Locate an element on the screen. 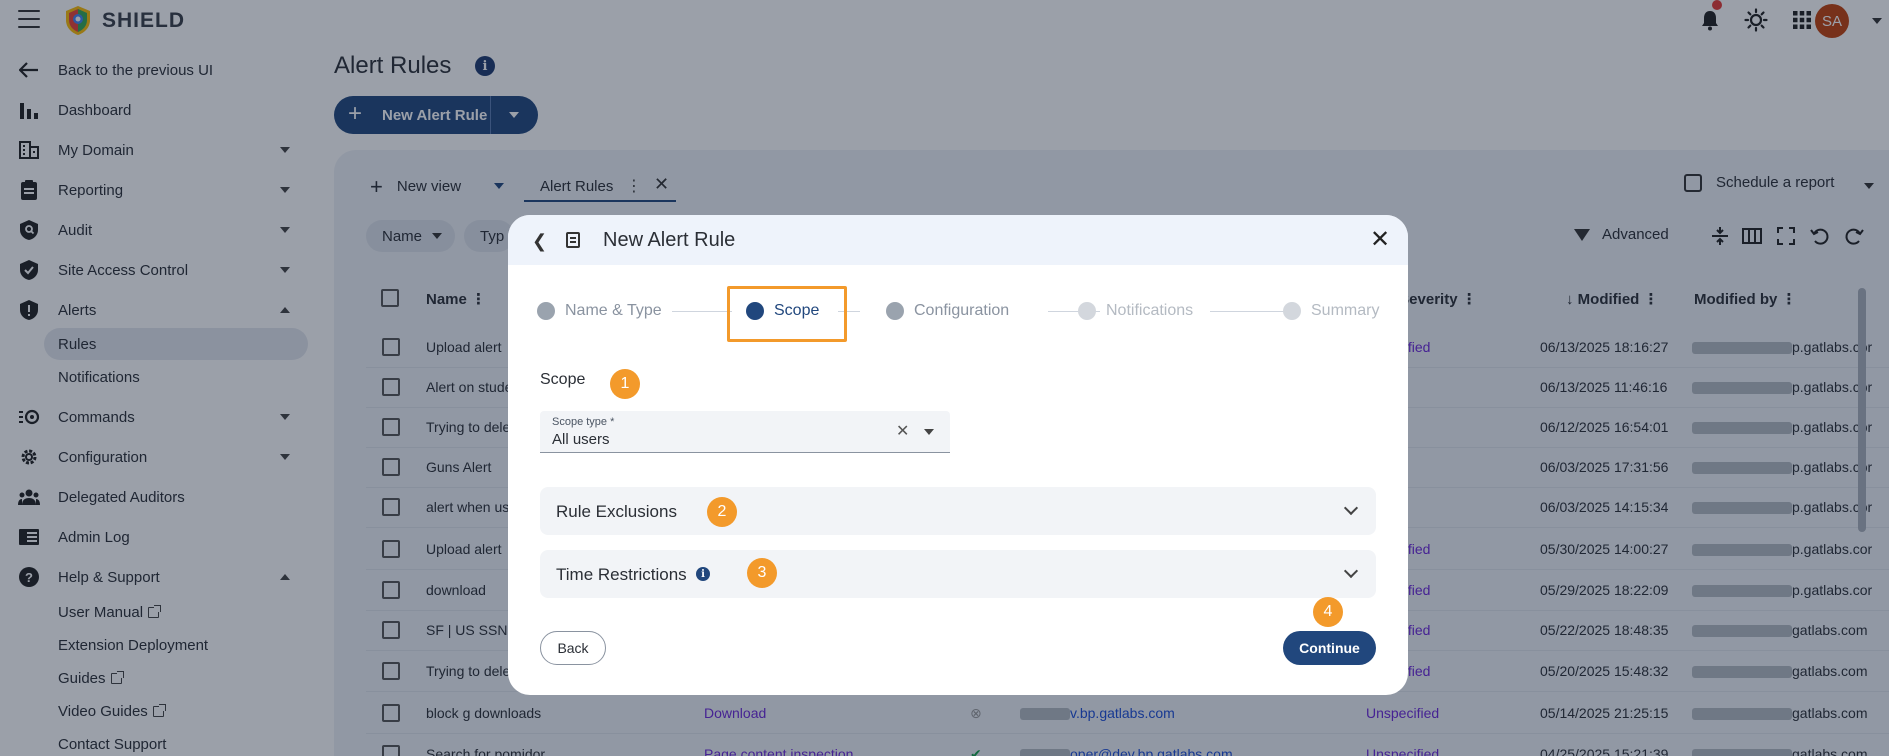 The image size is (1889, 756). field-value: All users is located at coordinates (581, 439).